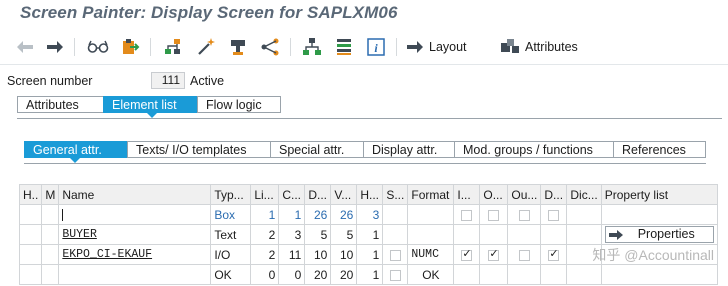  I want to click on line-cell: 0, so click(265, 274).